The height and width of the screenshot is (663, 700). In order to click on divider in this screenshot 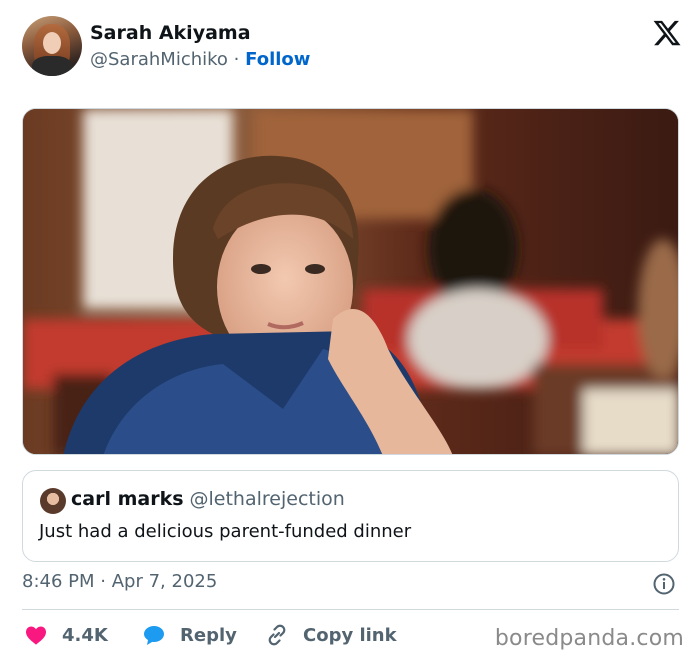, I will do `click(350, 609)`.